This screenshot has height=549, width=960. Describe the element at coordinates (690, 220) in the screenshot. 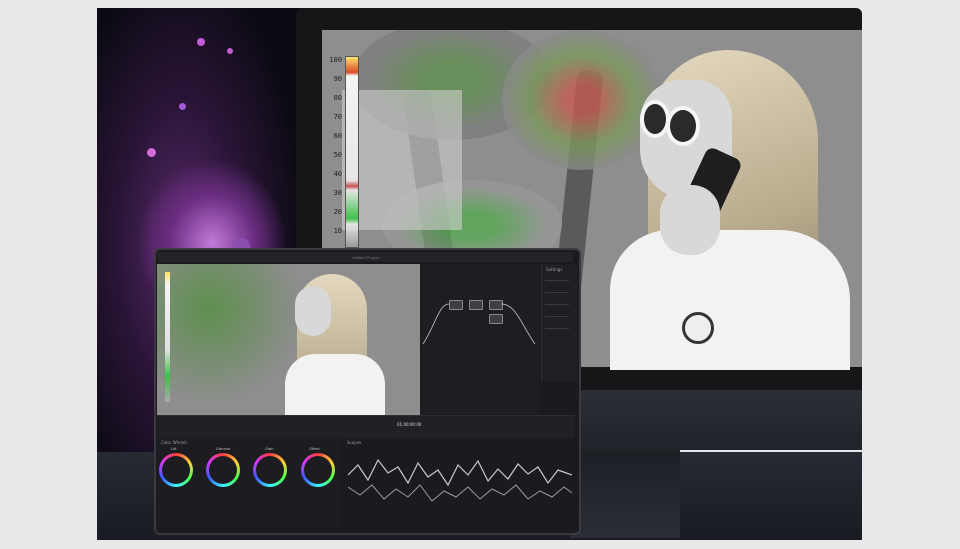

I see `subject-hand` at that location.